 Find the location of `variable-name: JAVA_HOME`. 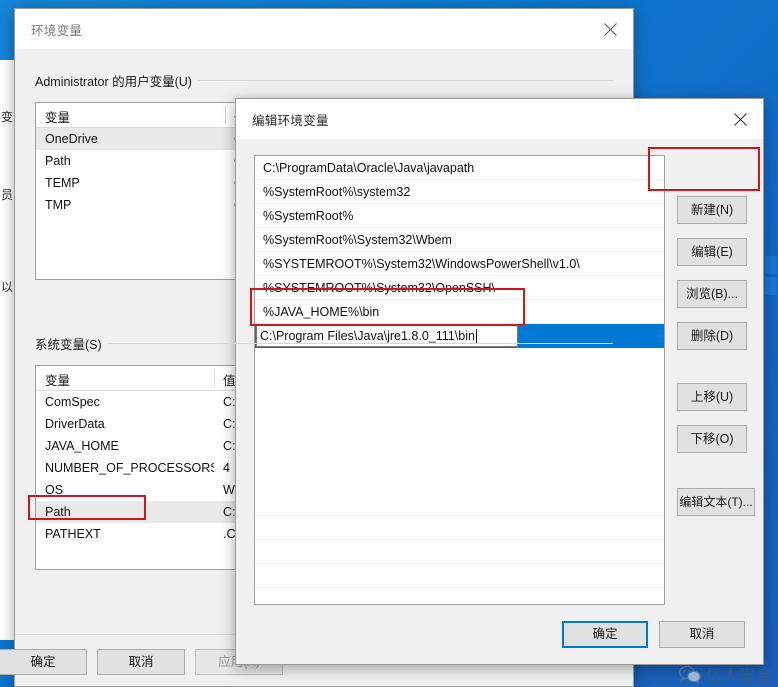

variable-name: JAVA_HOME is located at coordinates (82, 446).